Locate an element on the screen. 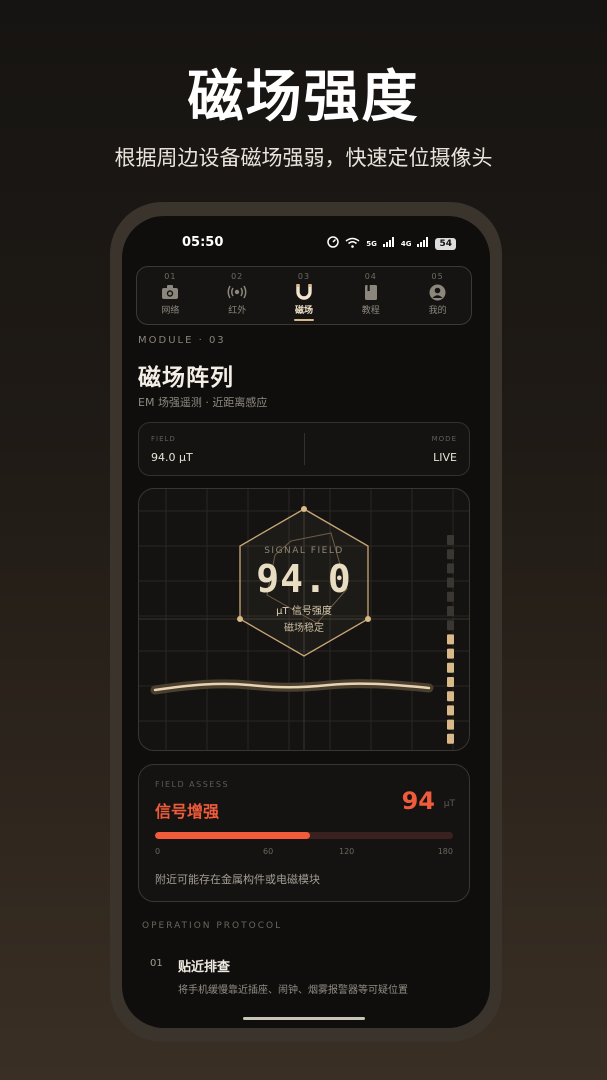 This screenshot has height=1080, width=607. network-4g-label: 4G is located at coordinates (406, 243).